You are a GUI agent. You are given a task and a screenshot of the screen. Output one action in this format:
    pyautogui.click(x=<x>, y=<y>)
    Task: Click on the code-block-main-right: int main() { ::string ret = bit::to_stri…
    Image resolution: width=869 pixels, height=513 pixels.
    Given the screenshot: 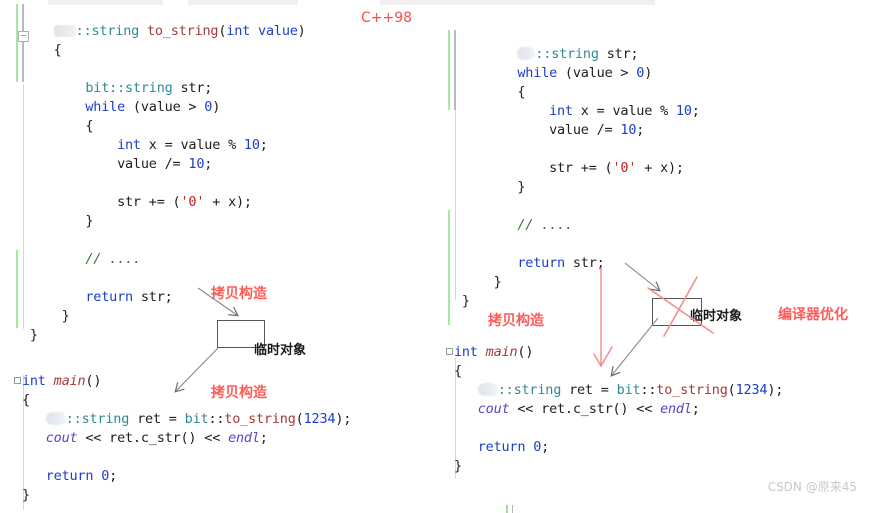 What is the action you would take?
    pyautogui.click(x=614, y=409)
    